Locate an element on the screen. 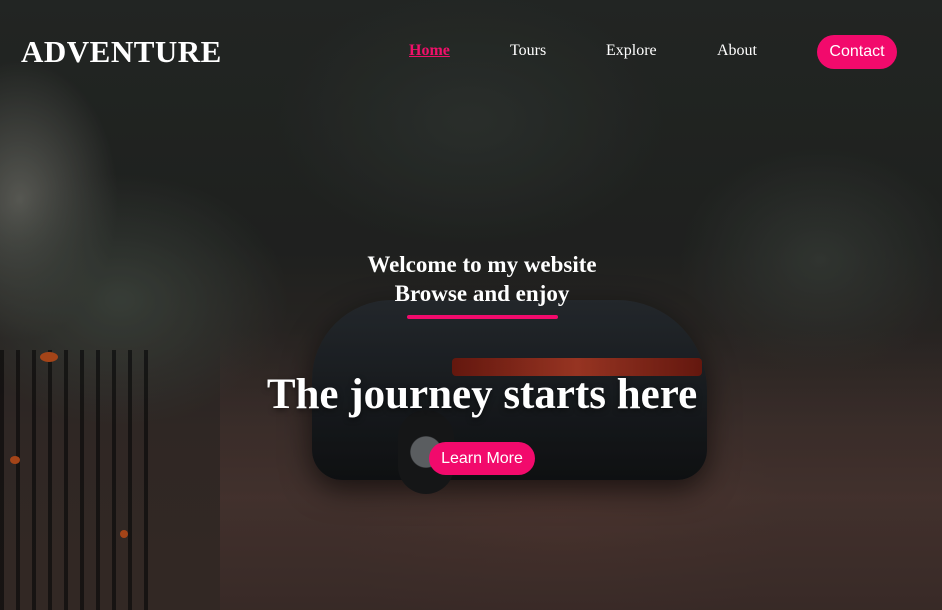  brand-logo: ADVENTURE is located at coordinates (121, 52).